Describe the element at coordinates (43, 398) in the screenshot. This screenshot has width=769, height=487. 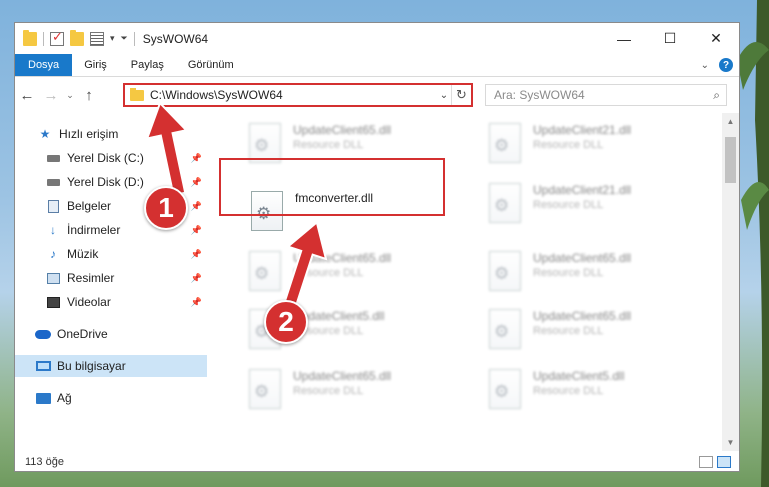
I see `network-icon` at that location.